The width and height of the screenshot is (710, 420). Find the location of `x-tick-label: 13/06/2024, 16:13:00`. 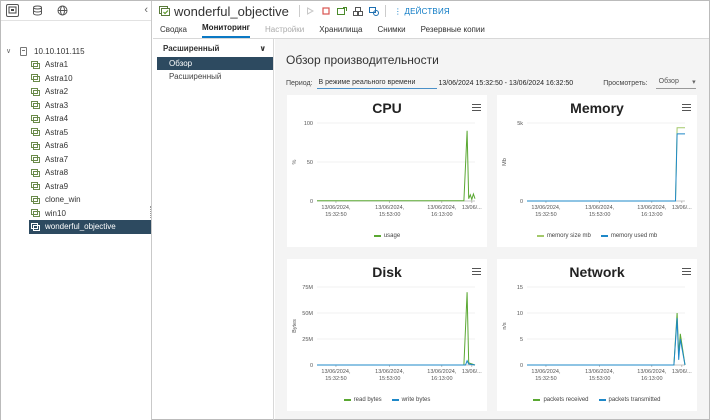

x-tick-label: 13/06/2024, 16:13:00 is located at coordinates (442, 375).